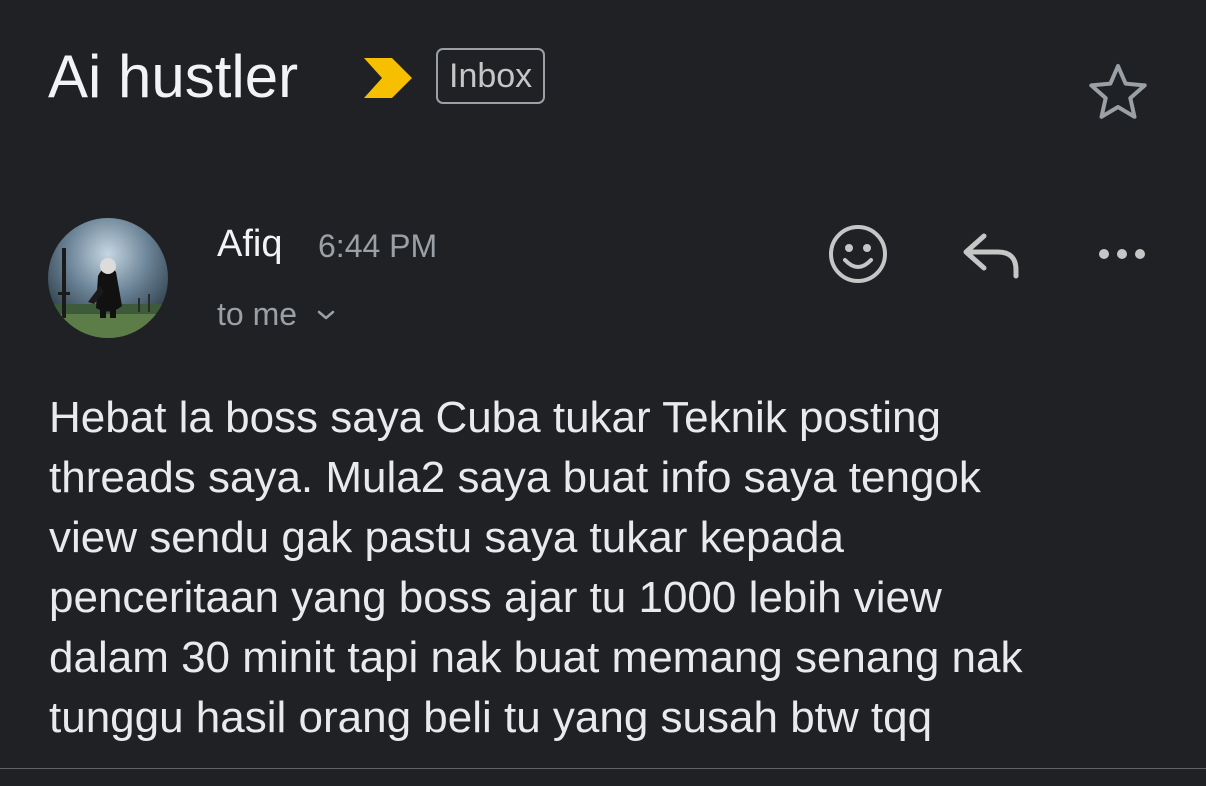  What do you see at coordinates (990, 254) in the screenshot?
I see `reply-icon` at bounding box center [990, 254].